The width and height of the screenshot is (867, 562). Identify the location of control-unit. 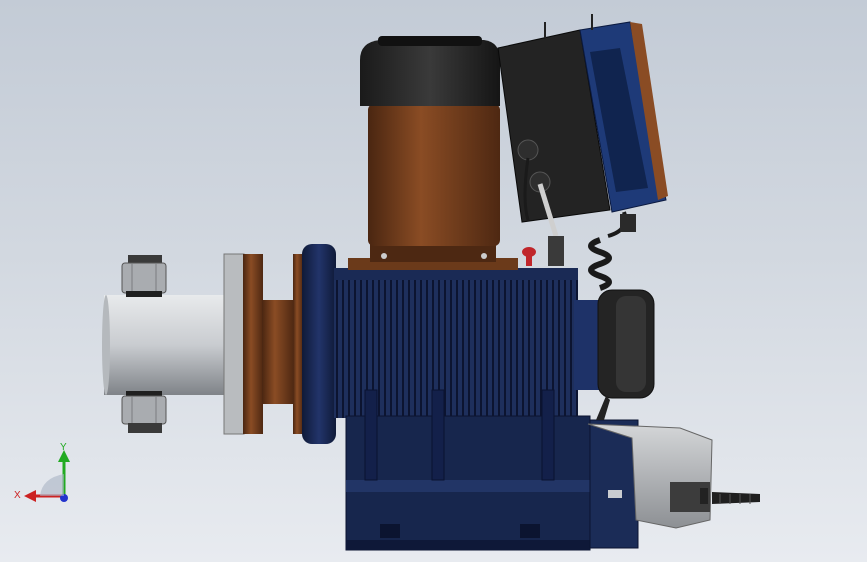
(582, 152).